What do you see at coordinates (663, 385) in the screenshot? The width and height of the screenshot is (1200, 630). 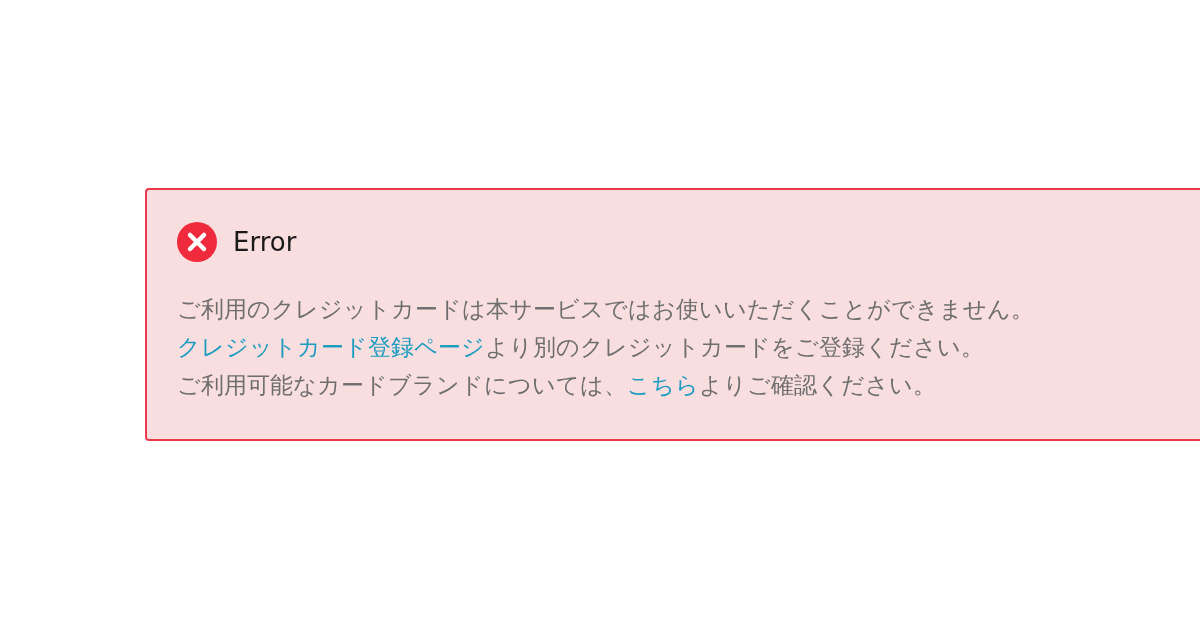 I see `link: こちら` at bounding box center [663, 385].